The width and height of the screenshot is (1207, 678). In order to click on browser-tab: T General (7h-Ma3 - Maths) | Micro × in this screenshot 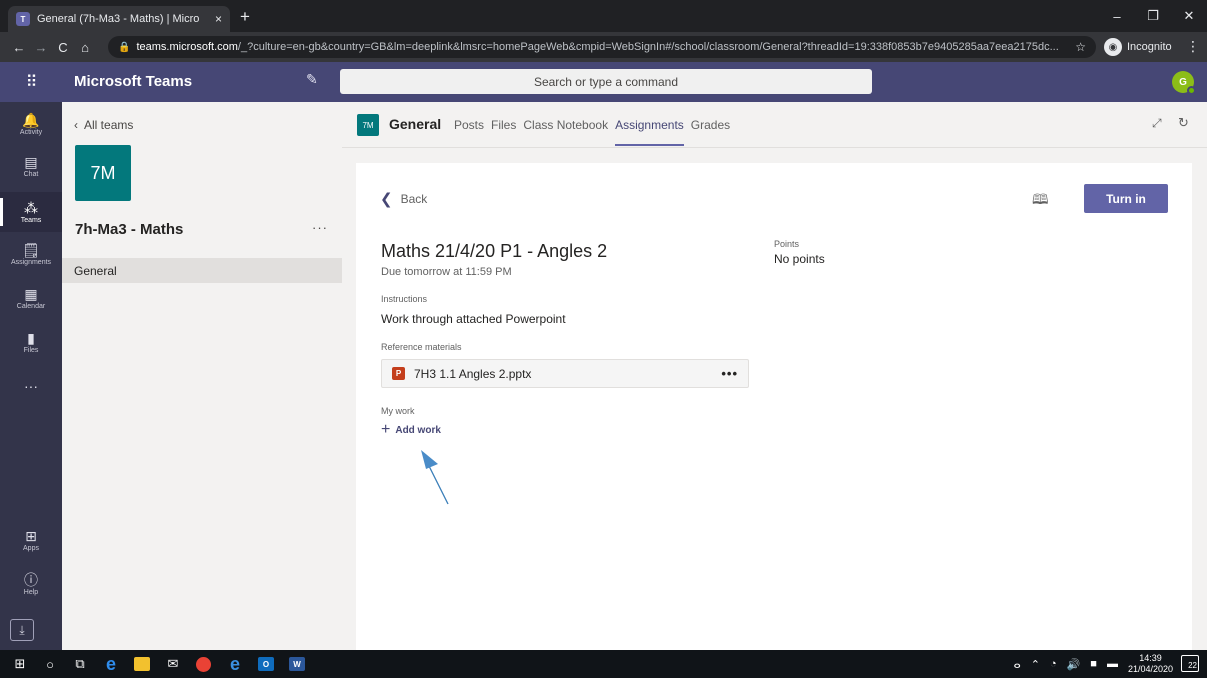, I will do `click(119, 19)`.